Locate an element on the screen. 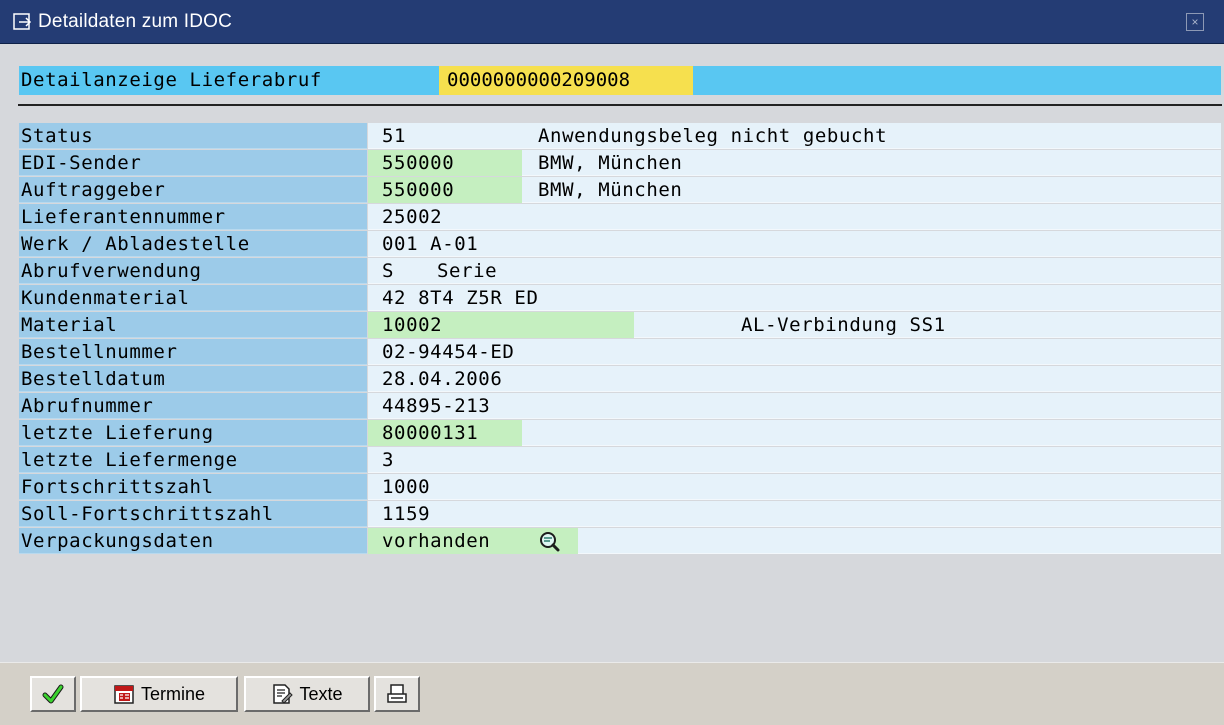 The image size is (1224, 725). row-value-area: 80000131 is located at coordinates (794, 433).